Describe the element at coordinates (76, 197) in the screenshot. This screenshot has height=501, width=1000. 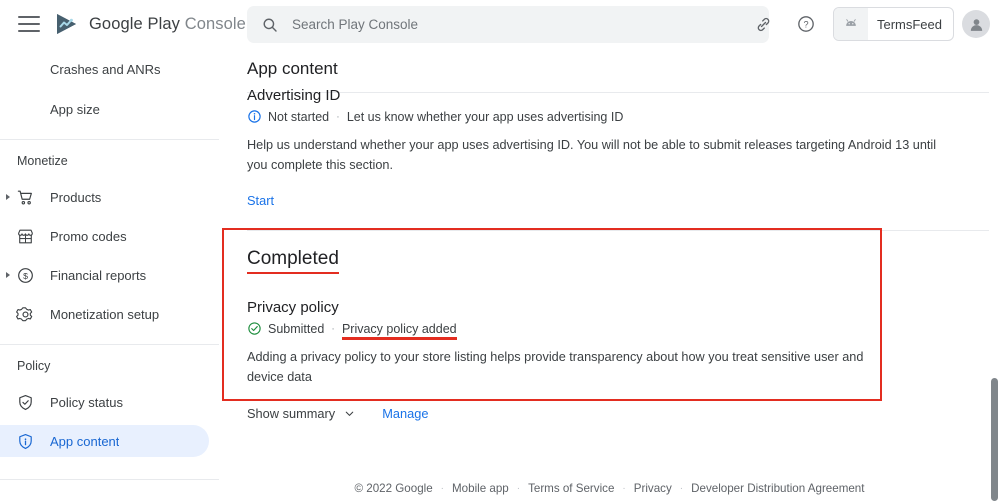
I see `sidebar-item-label: Products` at that location.